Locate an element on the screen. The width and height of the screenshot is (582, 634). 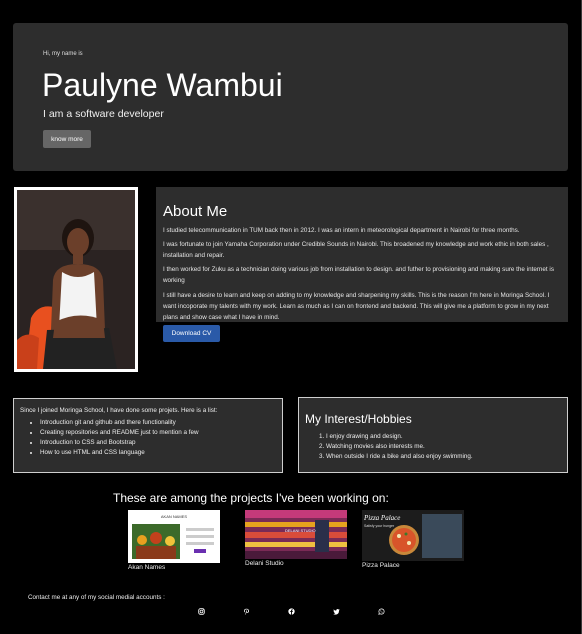
list-item: Introduction to CSS and Bootstrap is located at coordinates (119, 443).